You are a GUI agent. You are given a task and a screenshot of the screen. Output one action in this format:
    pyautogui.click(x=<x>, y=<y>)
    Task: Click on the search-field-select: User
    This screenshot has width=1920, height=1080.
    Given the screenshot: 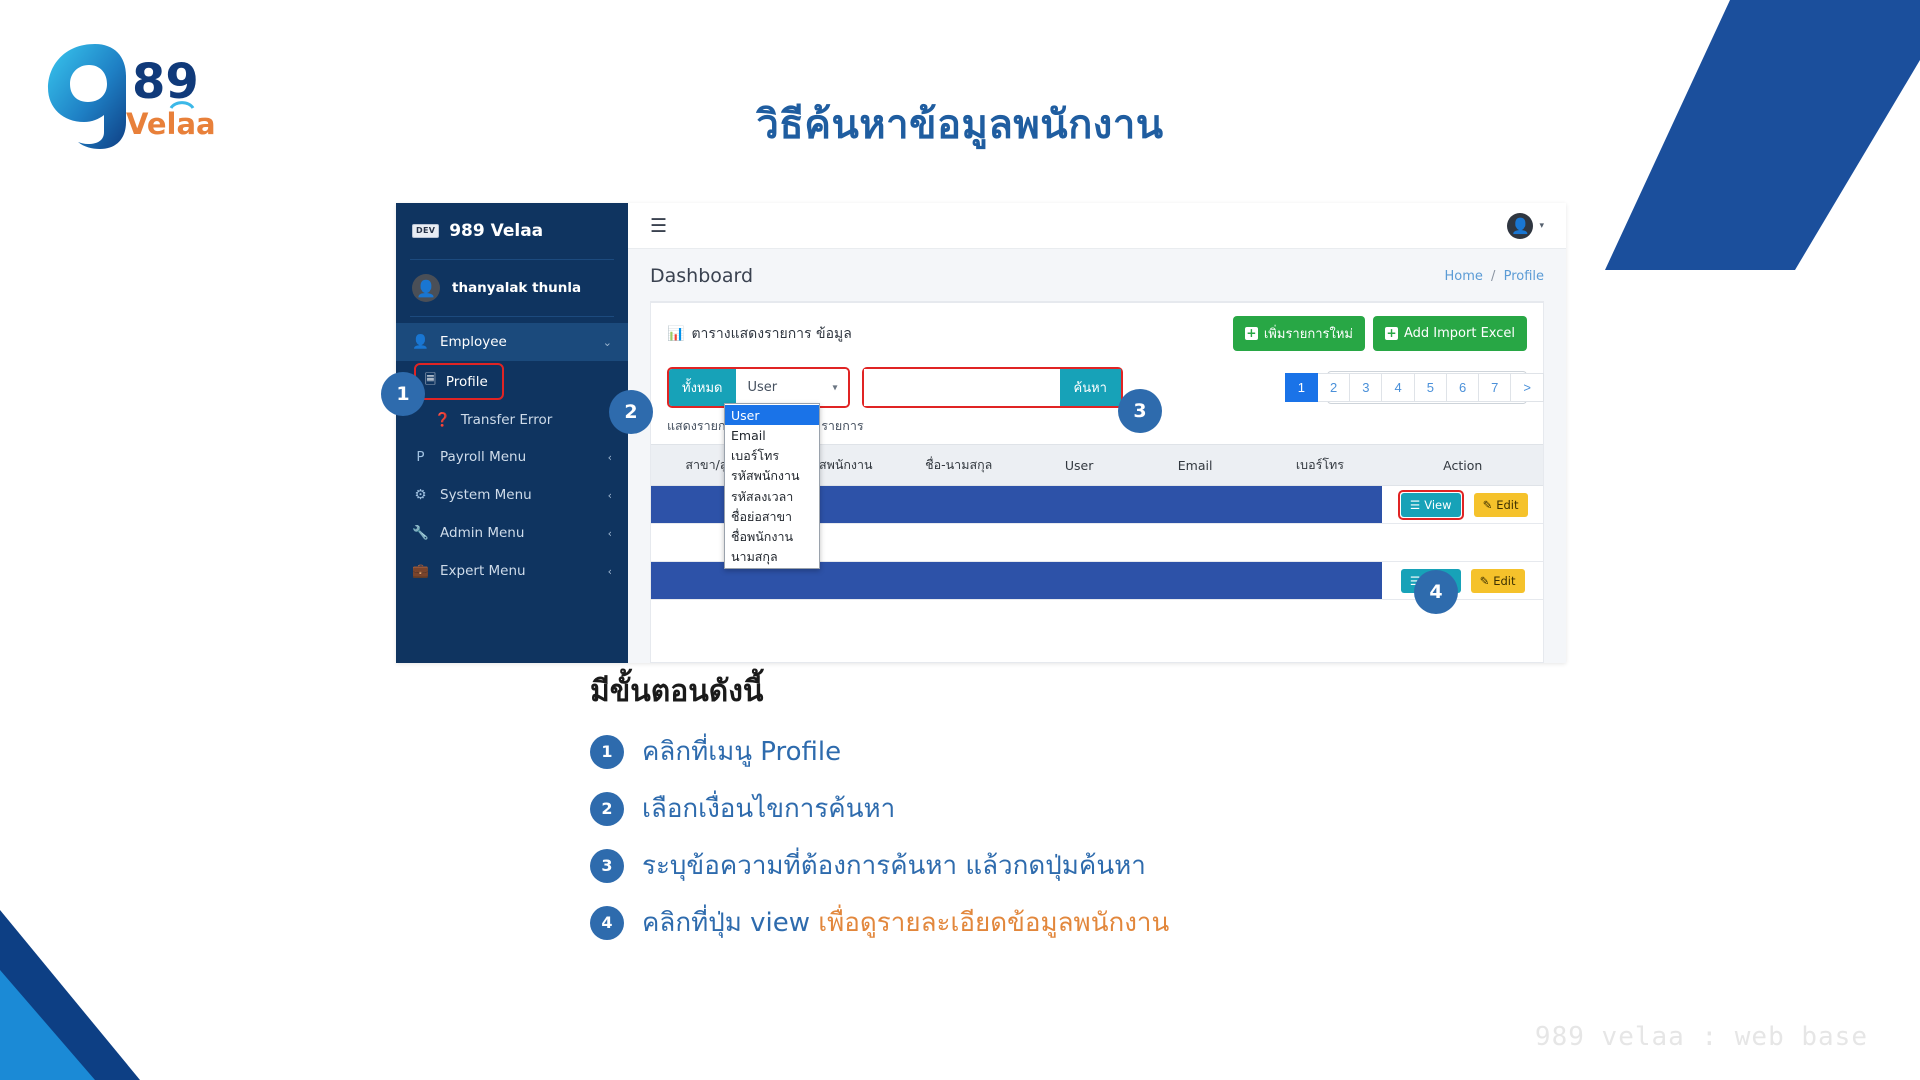 What is the action you would take?
    pyautogui.click(x=791, y=387)
    